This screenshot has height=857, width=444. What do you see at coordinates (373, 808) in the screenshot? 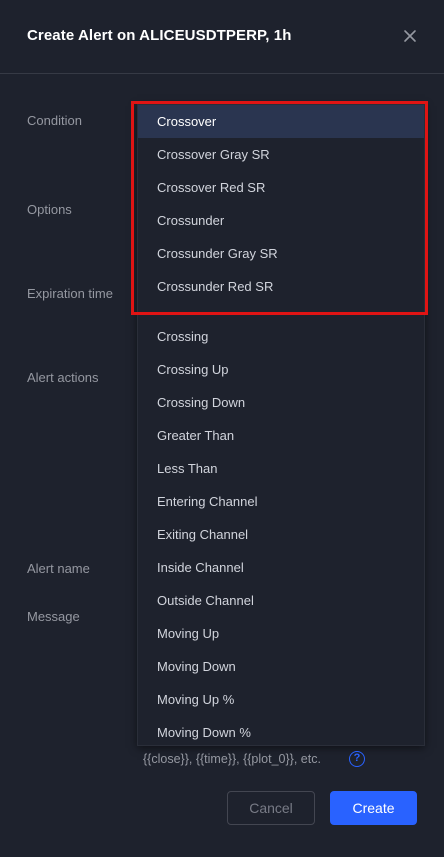
I see `create-button: Create` at bounding box center [373, 808].